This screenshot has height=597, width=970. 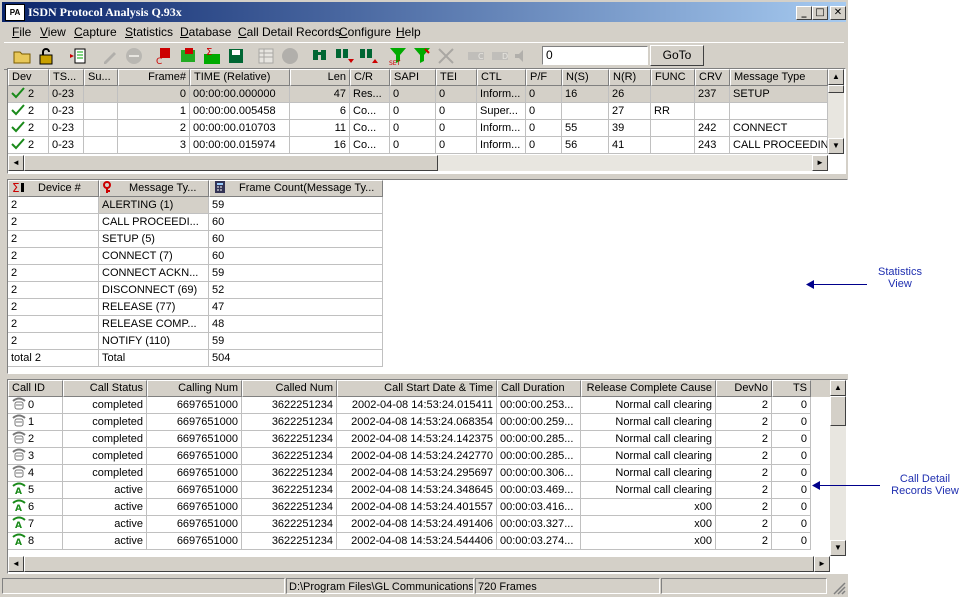 What do you see at coordinates (46, 56) in the screenshot?
I see `unlock-icon` at bounding box center [46, 56].